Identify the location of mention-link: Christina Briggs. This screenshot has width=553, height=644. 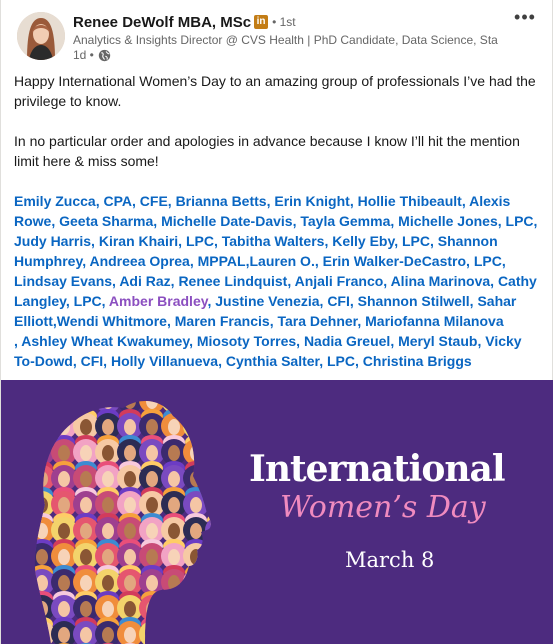
(417, 361).